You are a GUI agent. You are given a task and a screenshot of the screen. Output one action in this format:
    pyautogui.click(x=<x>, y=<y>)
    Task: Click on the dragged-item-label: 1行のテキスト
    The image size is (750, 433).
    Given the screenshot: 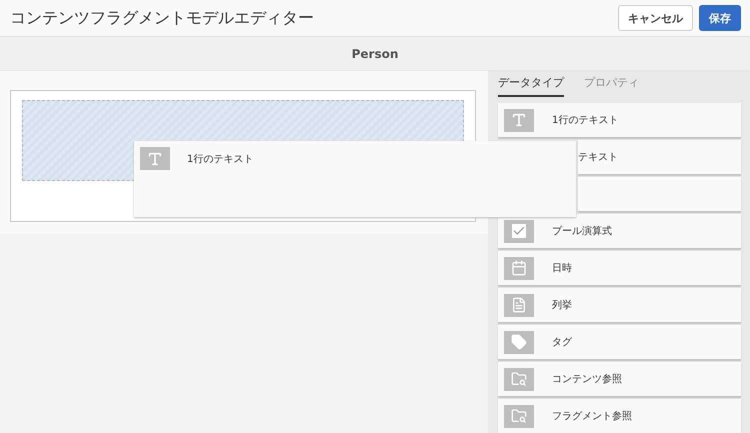 What is the action you would take?
    pyautogui.click(x=220, y=159)
    